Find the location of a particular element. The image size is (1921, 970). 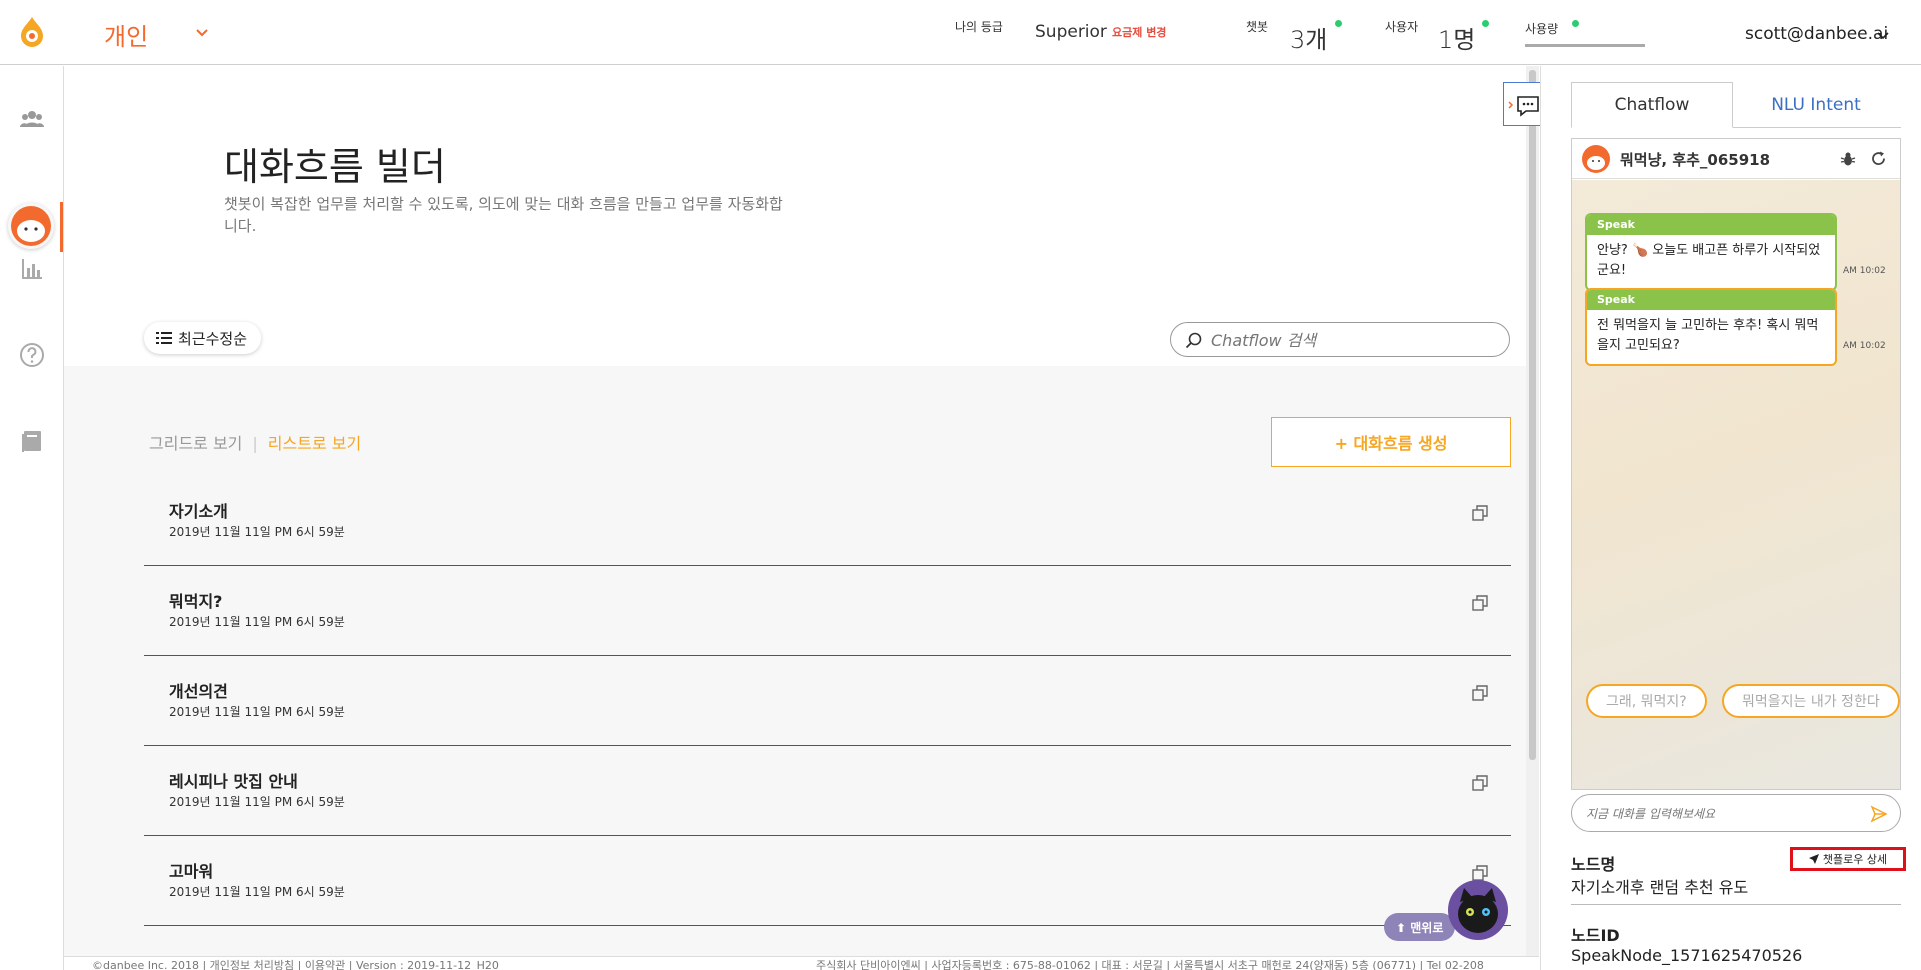

navigate-arrow-icon is located at coordinates (1813, 859).